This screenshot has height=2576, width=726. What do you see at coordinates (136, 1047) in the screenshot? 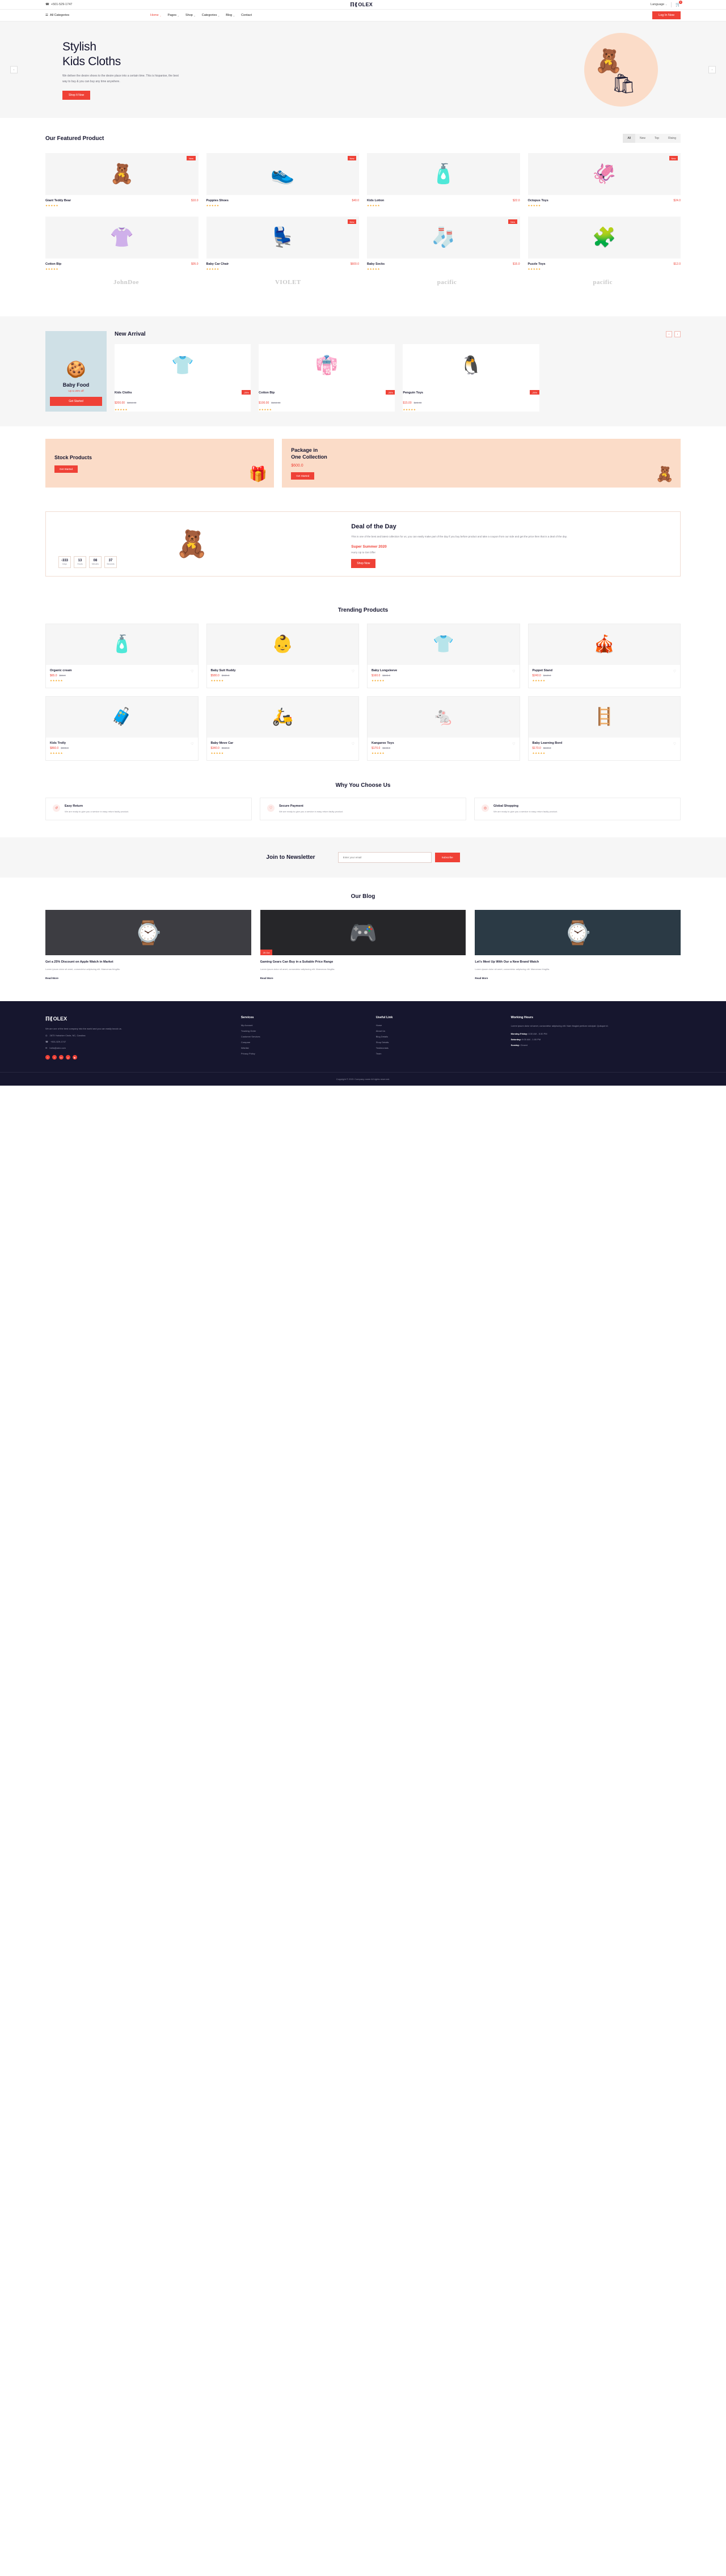
I see `footer-email: ✉ hello@olex.com` at bounding box center [136, 1047].